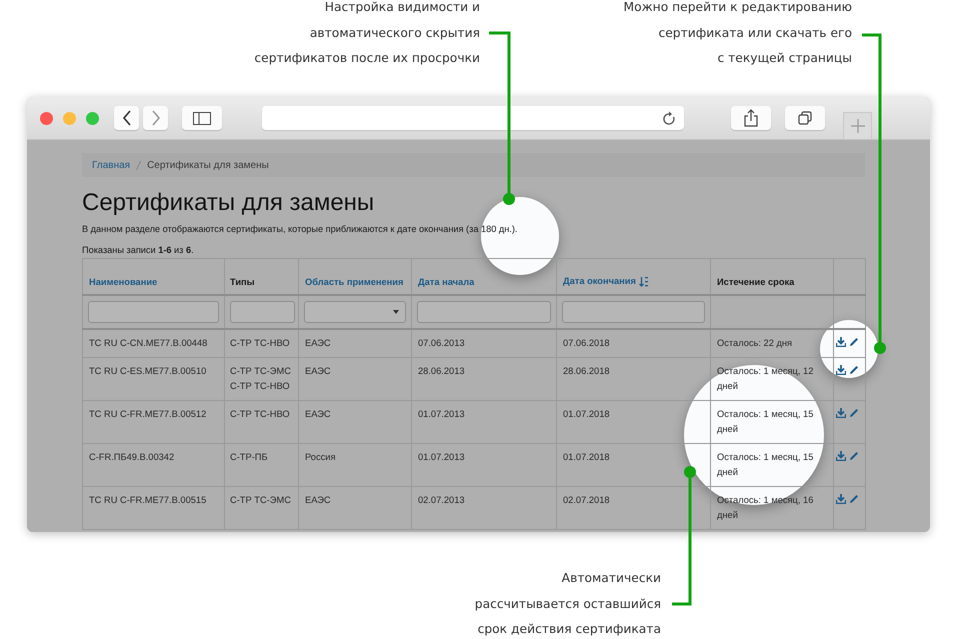 This screenshot has height=639, width=956. I want to click on close-icon, so click(46, 118).